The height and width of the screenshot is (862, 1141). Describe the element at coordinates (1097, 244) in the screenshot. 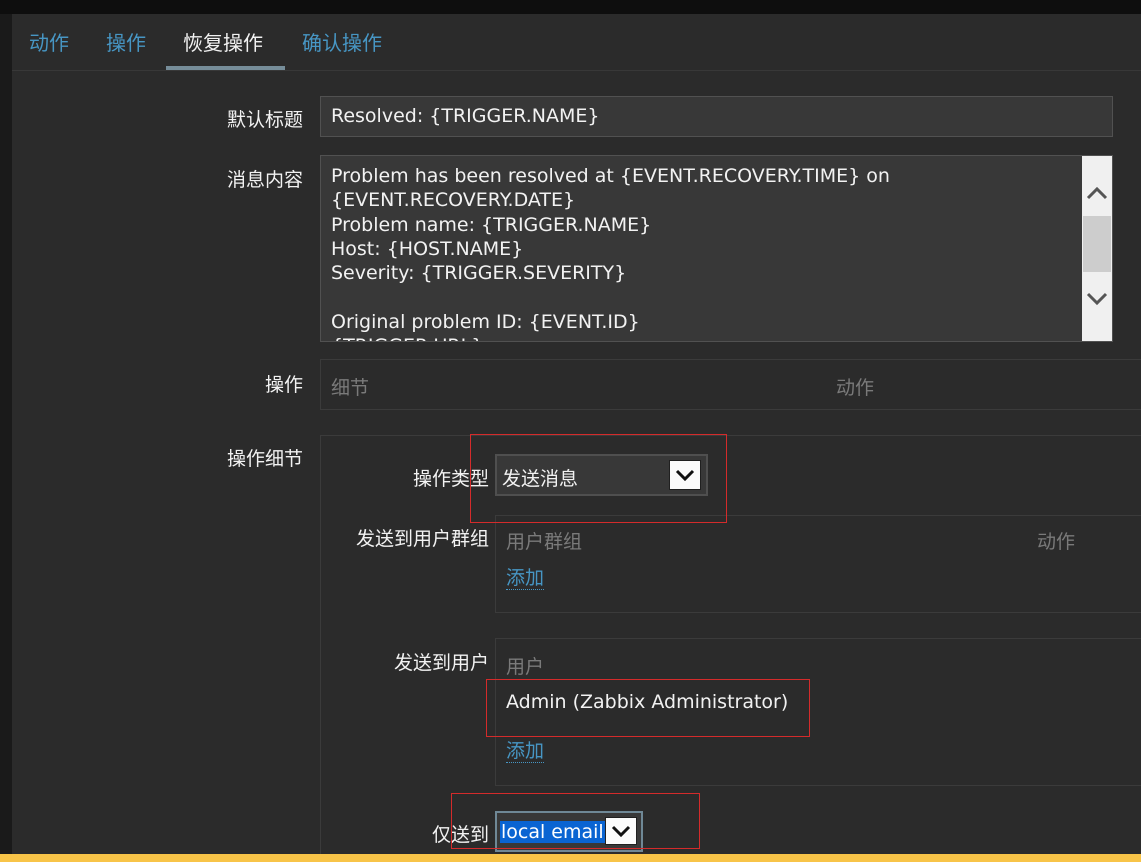

I see `scroll-thumb` at that location.